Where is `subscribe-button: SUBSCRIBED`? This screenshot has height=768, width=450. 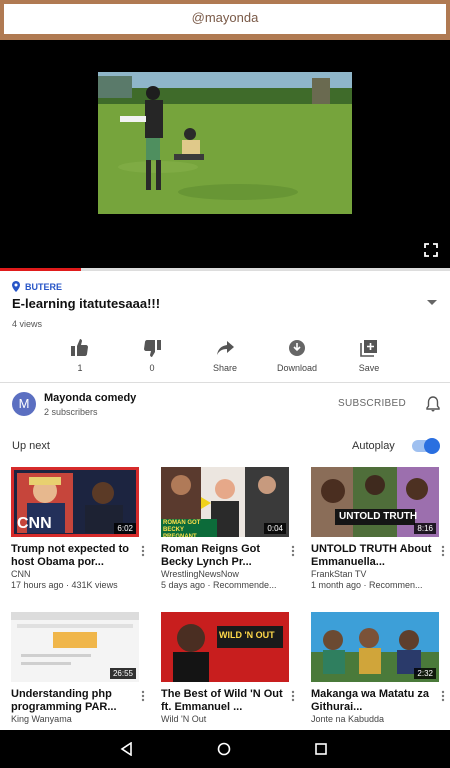
subscribe-button: SUBSCRIBED is located at coordinates (372, 403).